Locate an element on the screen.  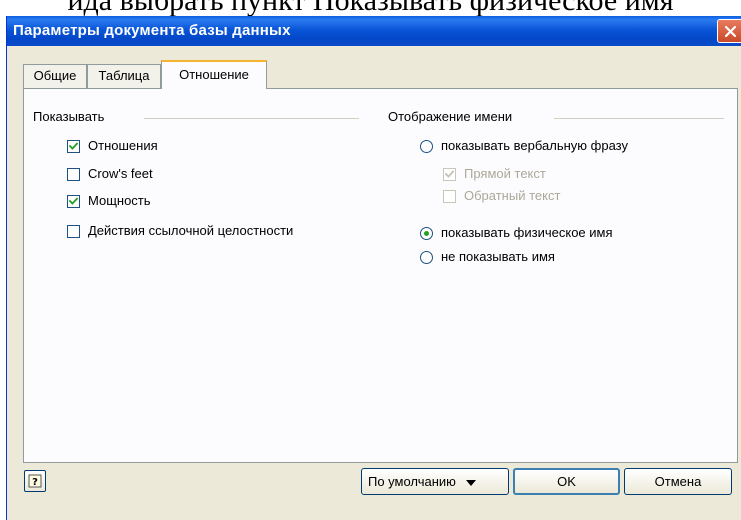
ok-button: OK is located at coordinates (566, 481).